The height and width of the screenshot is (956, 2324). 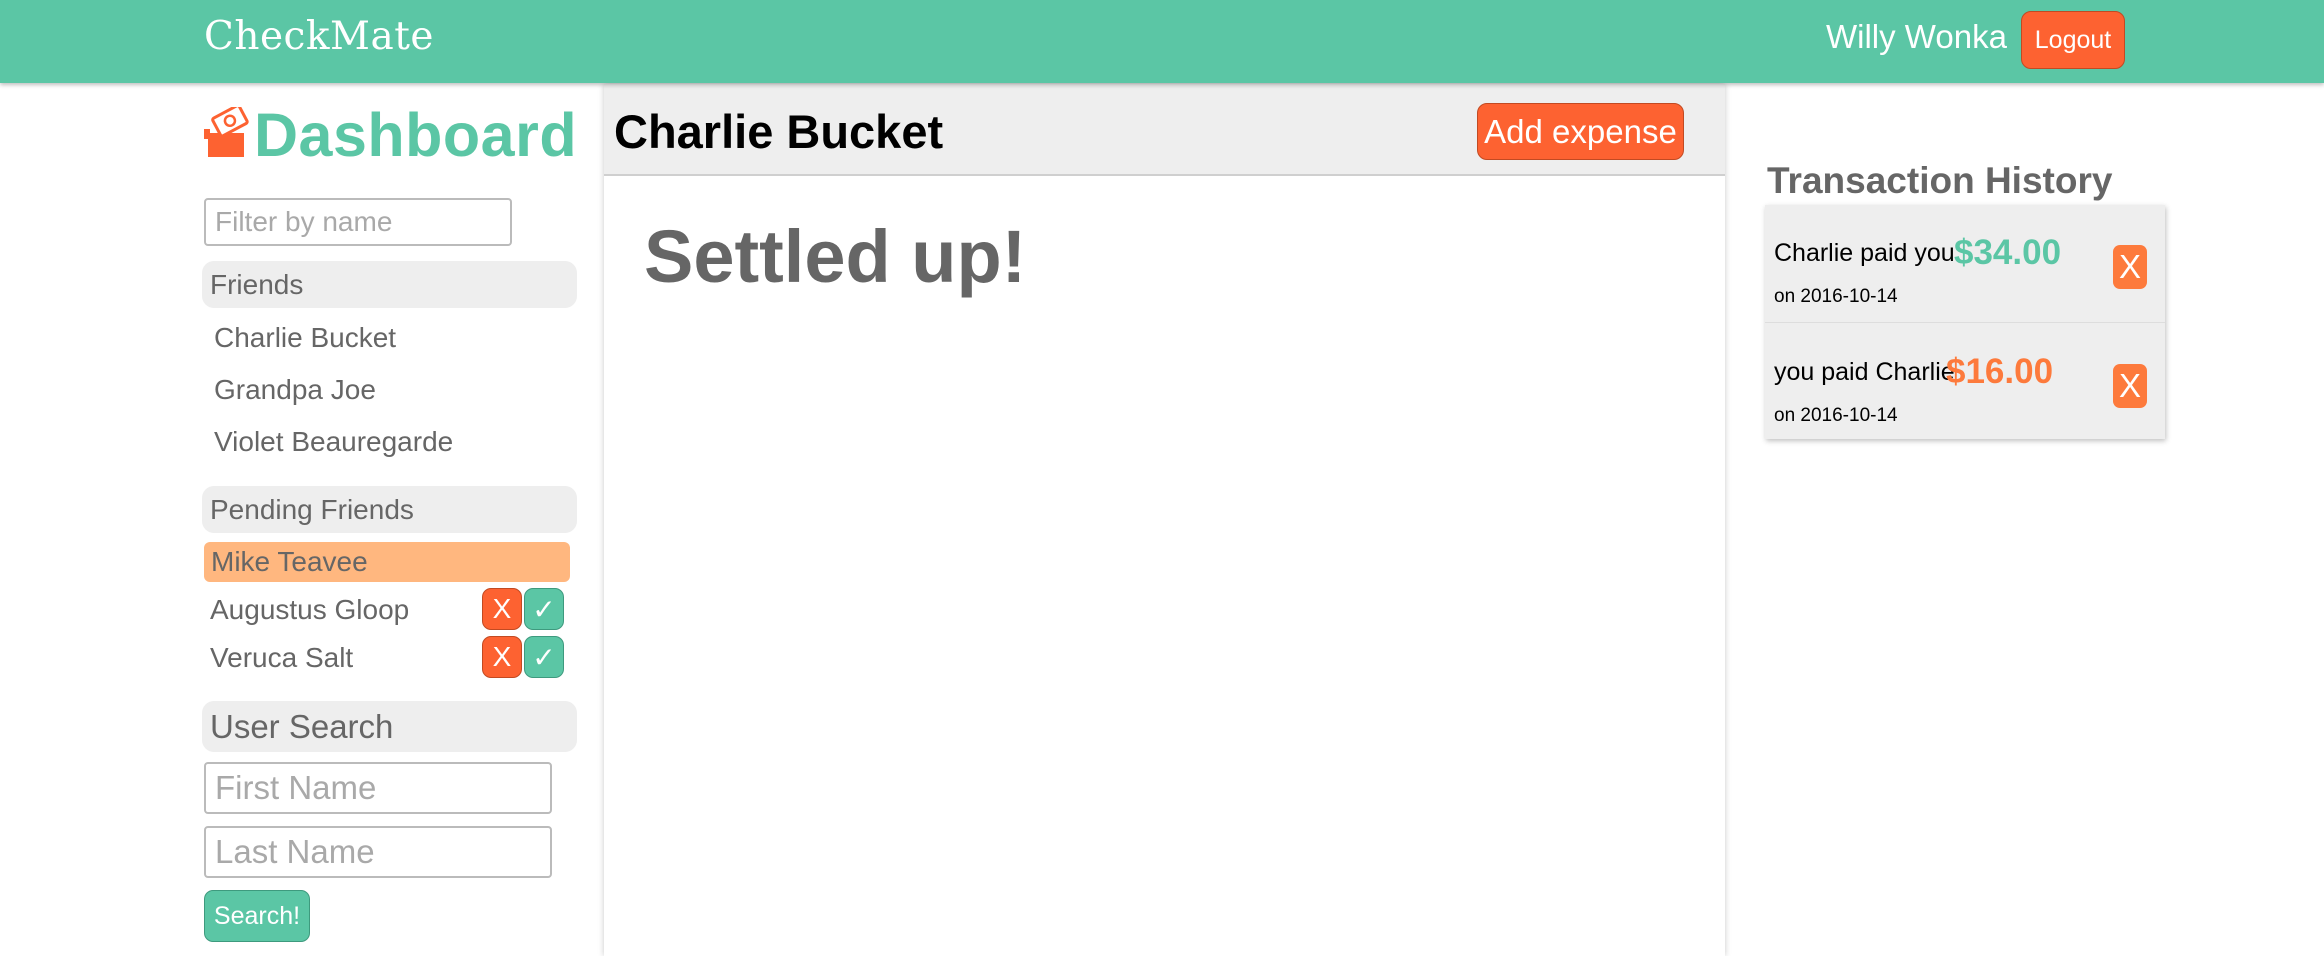 I want to click on last-name-input, so click(x=378, y=852).